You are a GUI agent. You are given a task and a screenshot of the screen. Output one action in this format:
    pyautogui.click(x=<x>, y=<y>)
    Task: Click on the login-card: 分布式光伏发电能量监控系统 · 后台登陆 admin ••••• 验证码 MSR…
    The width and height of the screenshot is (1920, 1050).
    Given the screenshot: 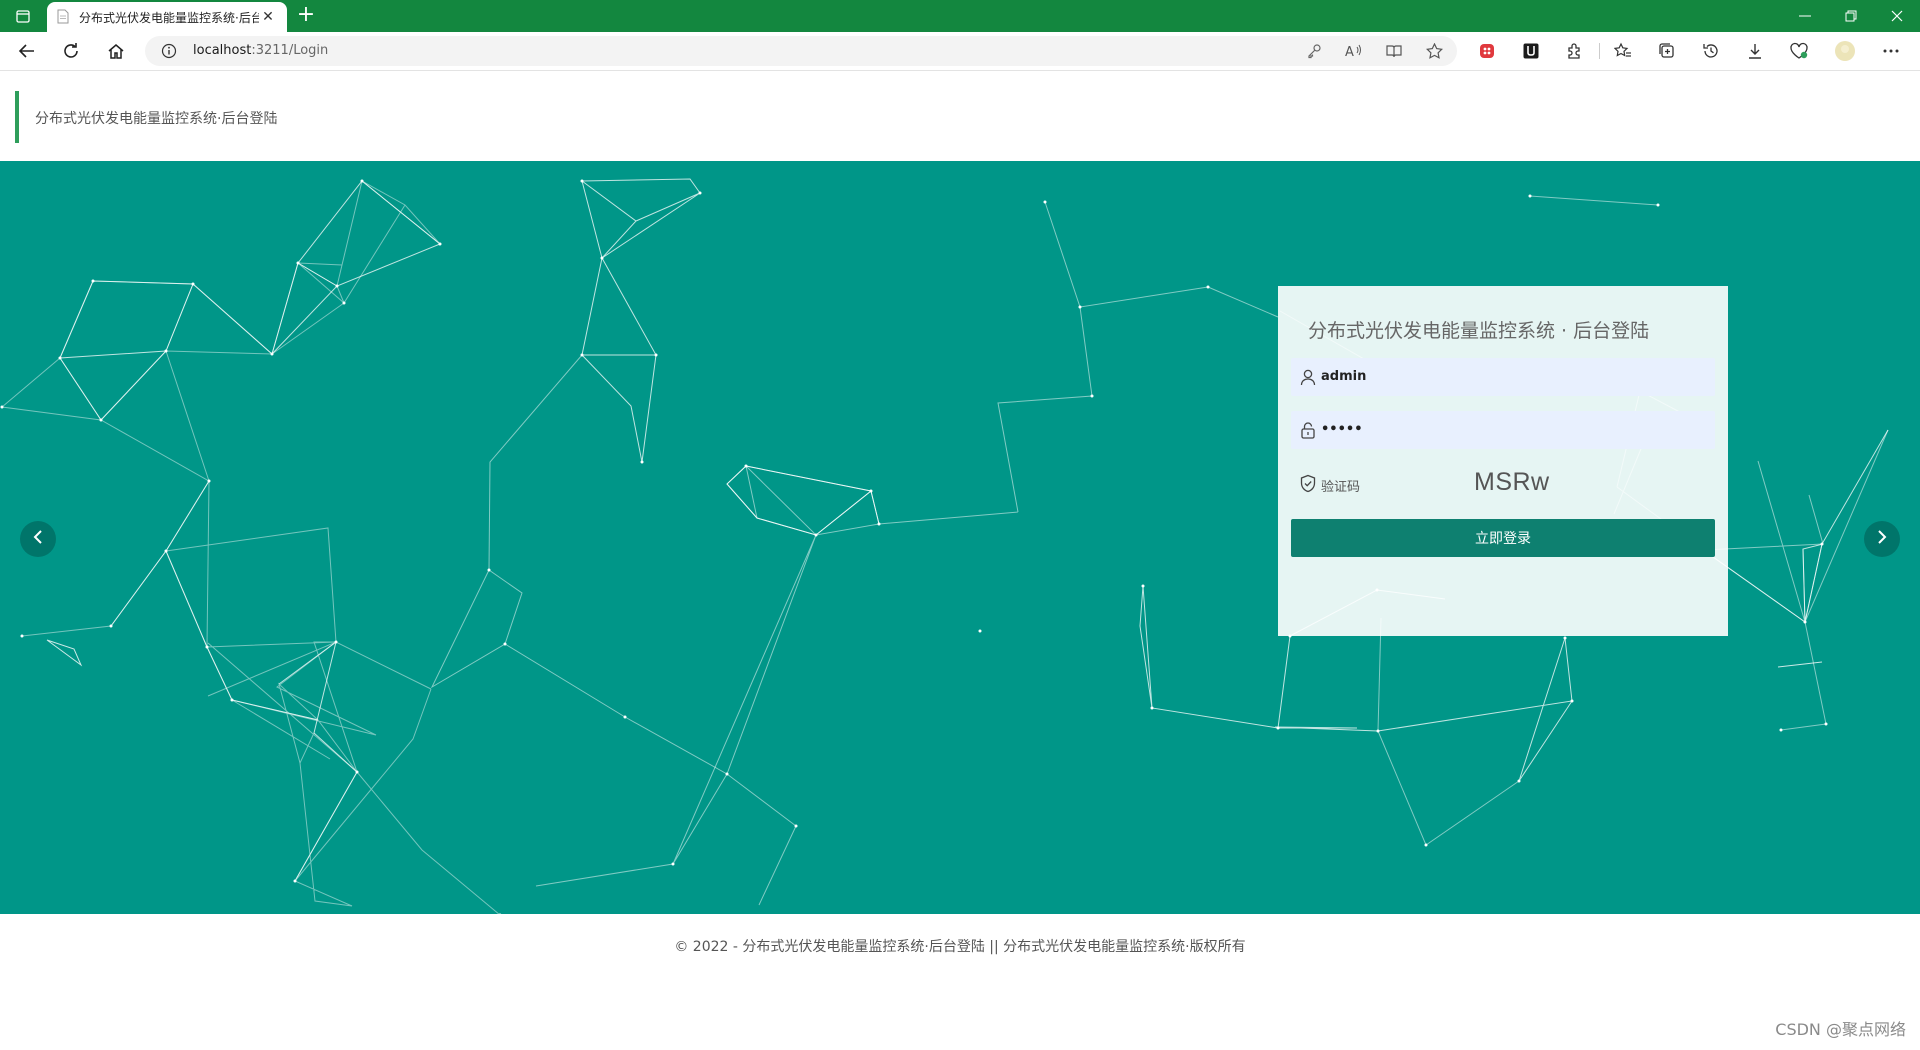 What is the action you would take?
    pyautogui.click(x=1503, y=461)
    